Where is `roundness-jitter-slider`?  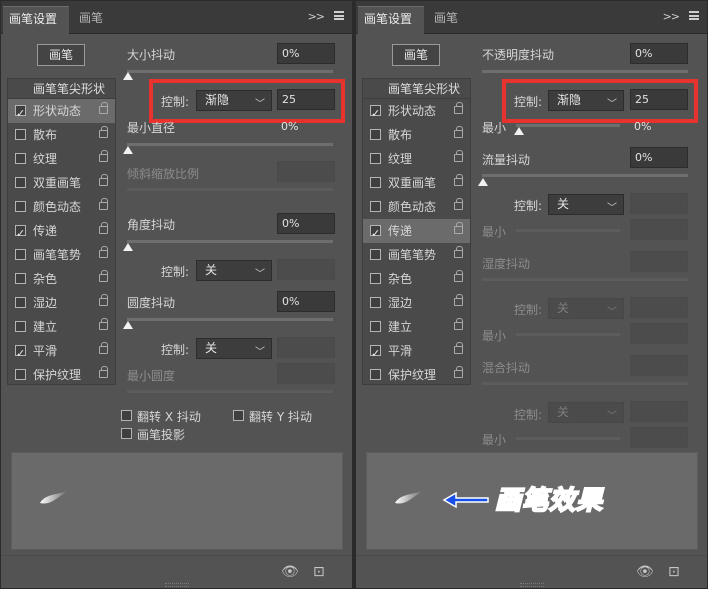
roundness-jitter-slider is located at coordinates (230, 319).